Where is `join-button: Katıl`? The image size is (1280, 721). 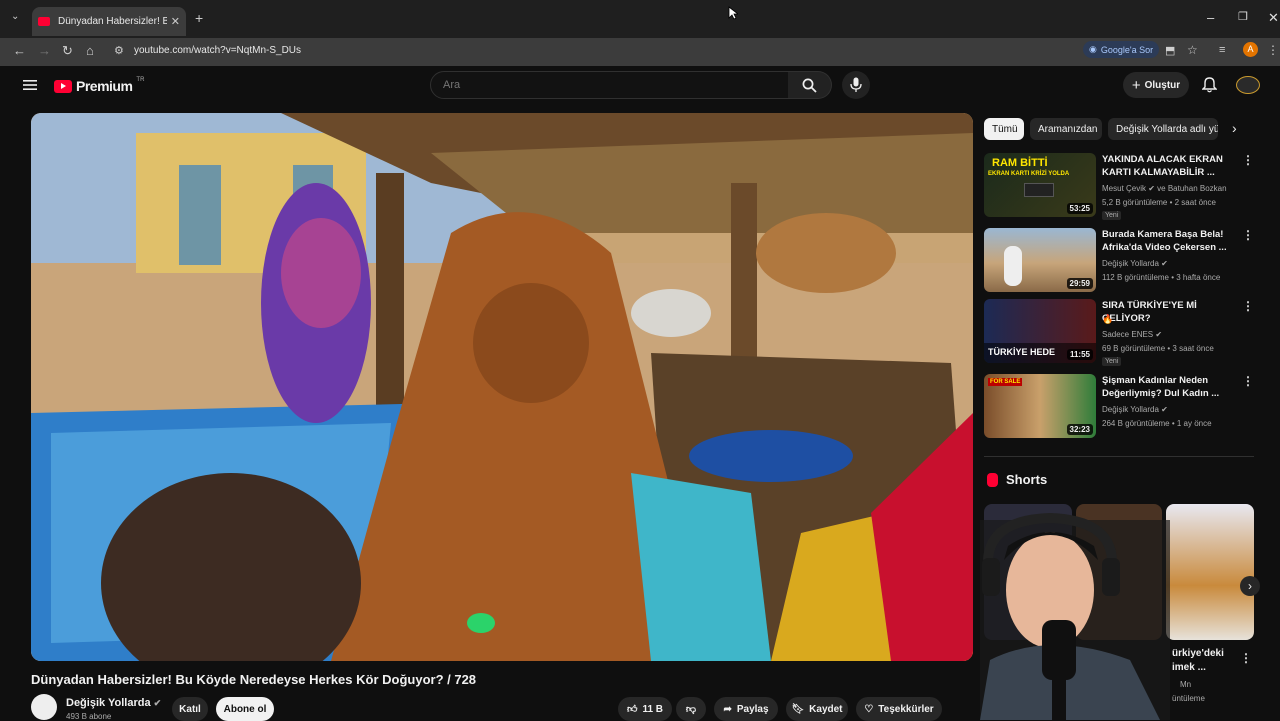 join-button: Katıl is located at coordinates (190, 709).